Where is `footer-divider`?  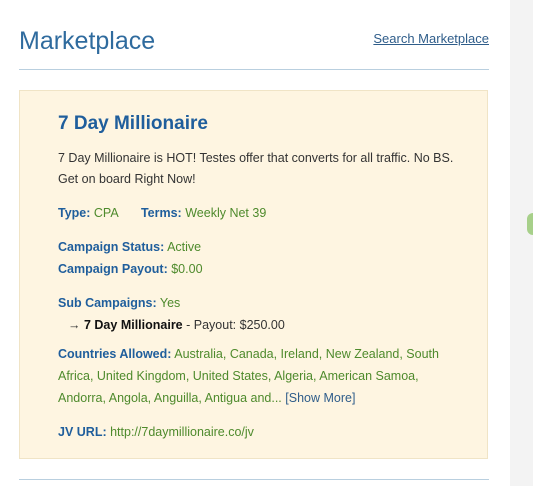 footer-divider is located at coordinates (254, 479).